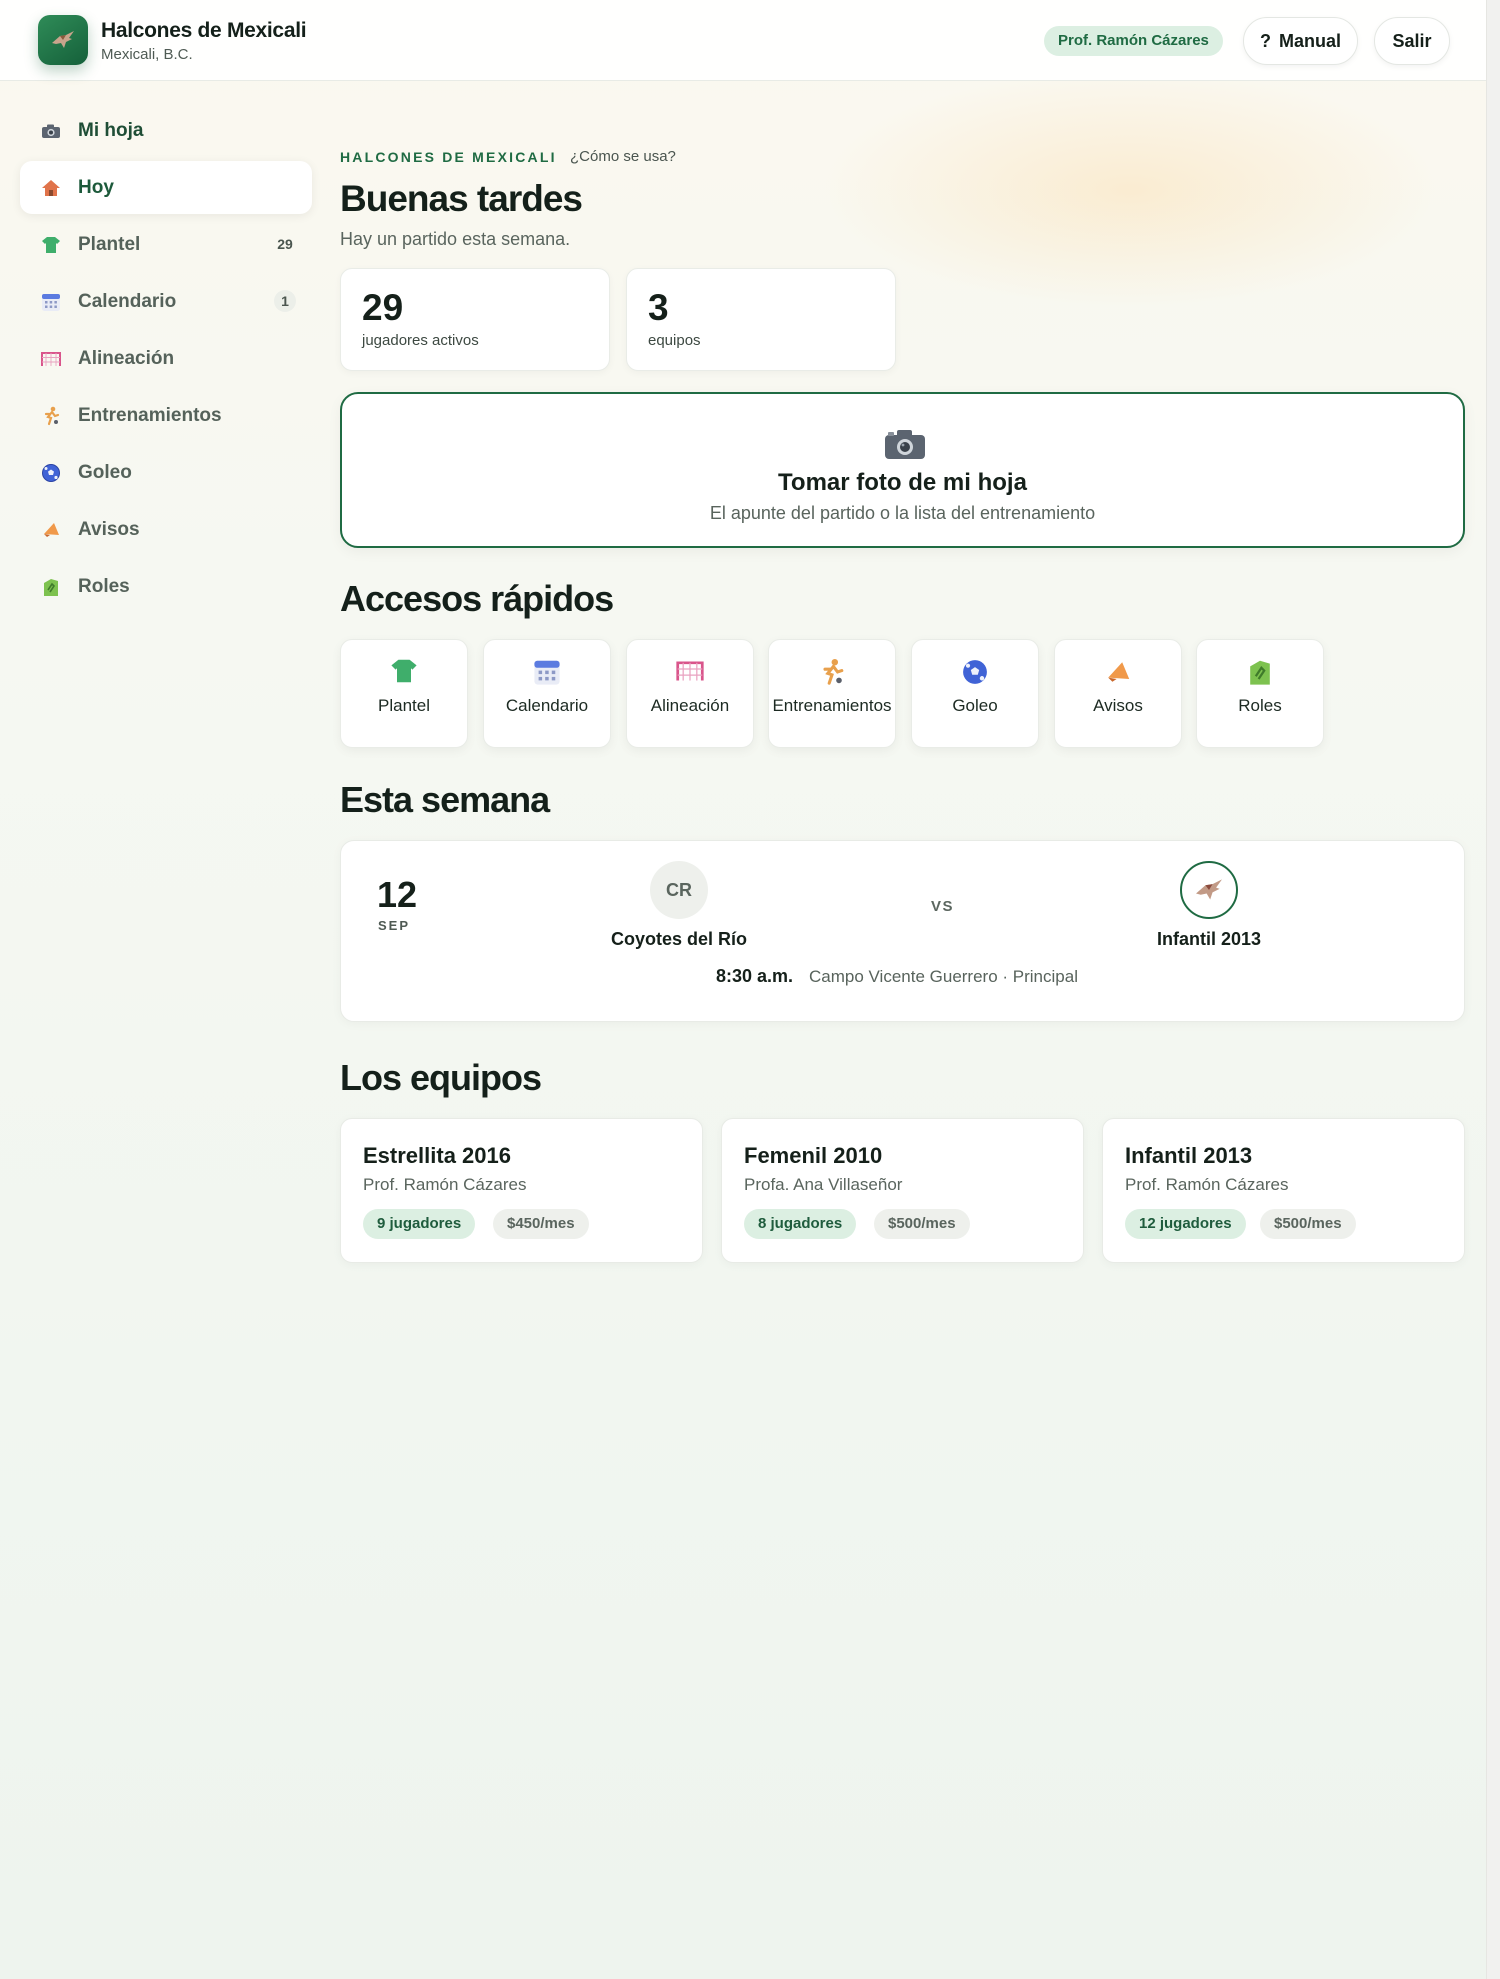  I want to click on help-link: ¿Cómo se usa?, so click(623, 156).